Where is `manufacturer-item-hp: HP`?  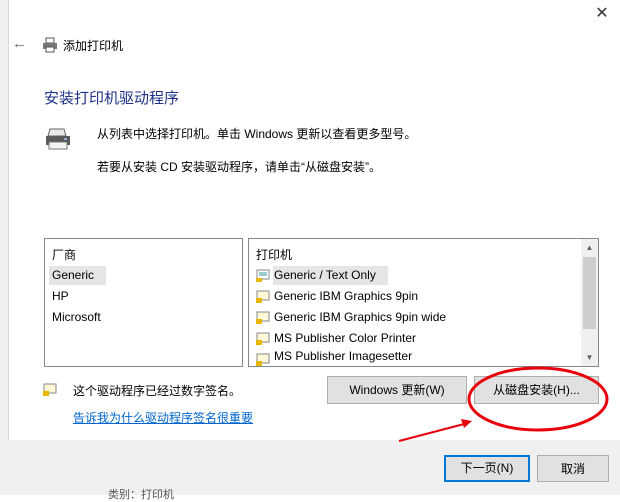
manufacturer-item-hp: HP is located at coordinates (60, 296).